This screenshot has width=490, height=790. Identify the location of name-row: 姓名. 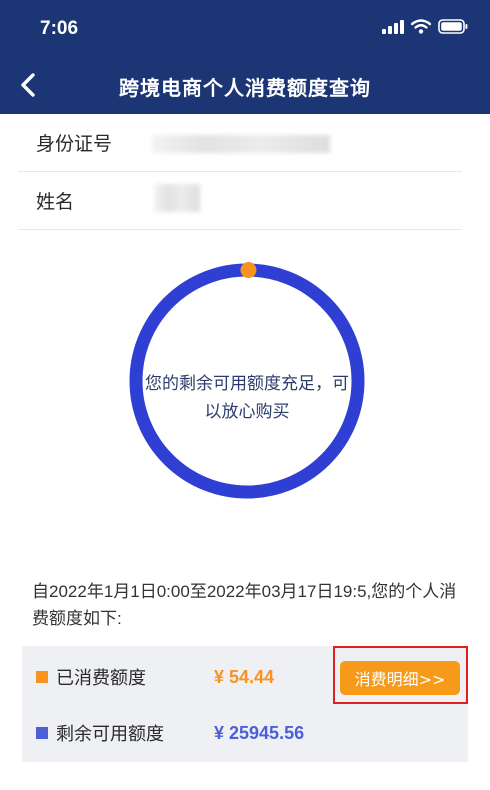
(240, 201).